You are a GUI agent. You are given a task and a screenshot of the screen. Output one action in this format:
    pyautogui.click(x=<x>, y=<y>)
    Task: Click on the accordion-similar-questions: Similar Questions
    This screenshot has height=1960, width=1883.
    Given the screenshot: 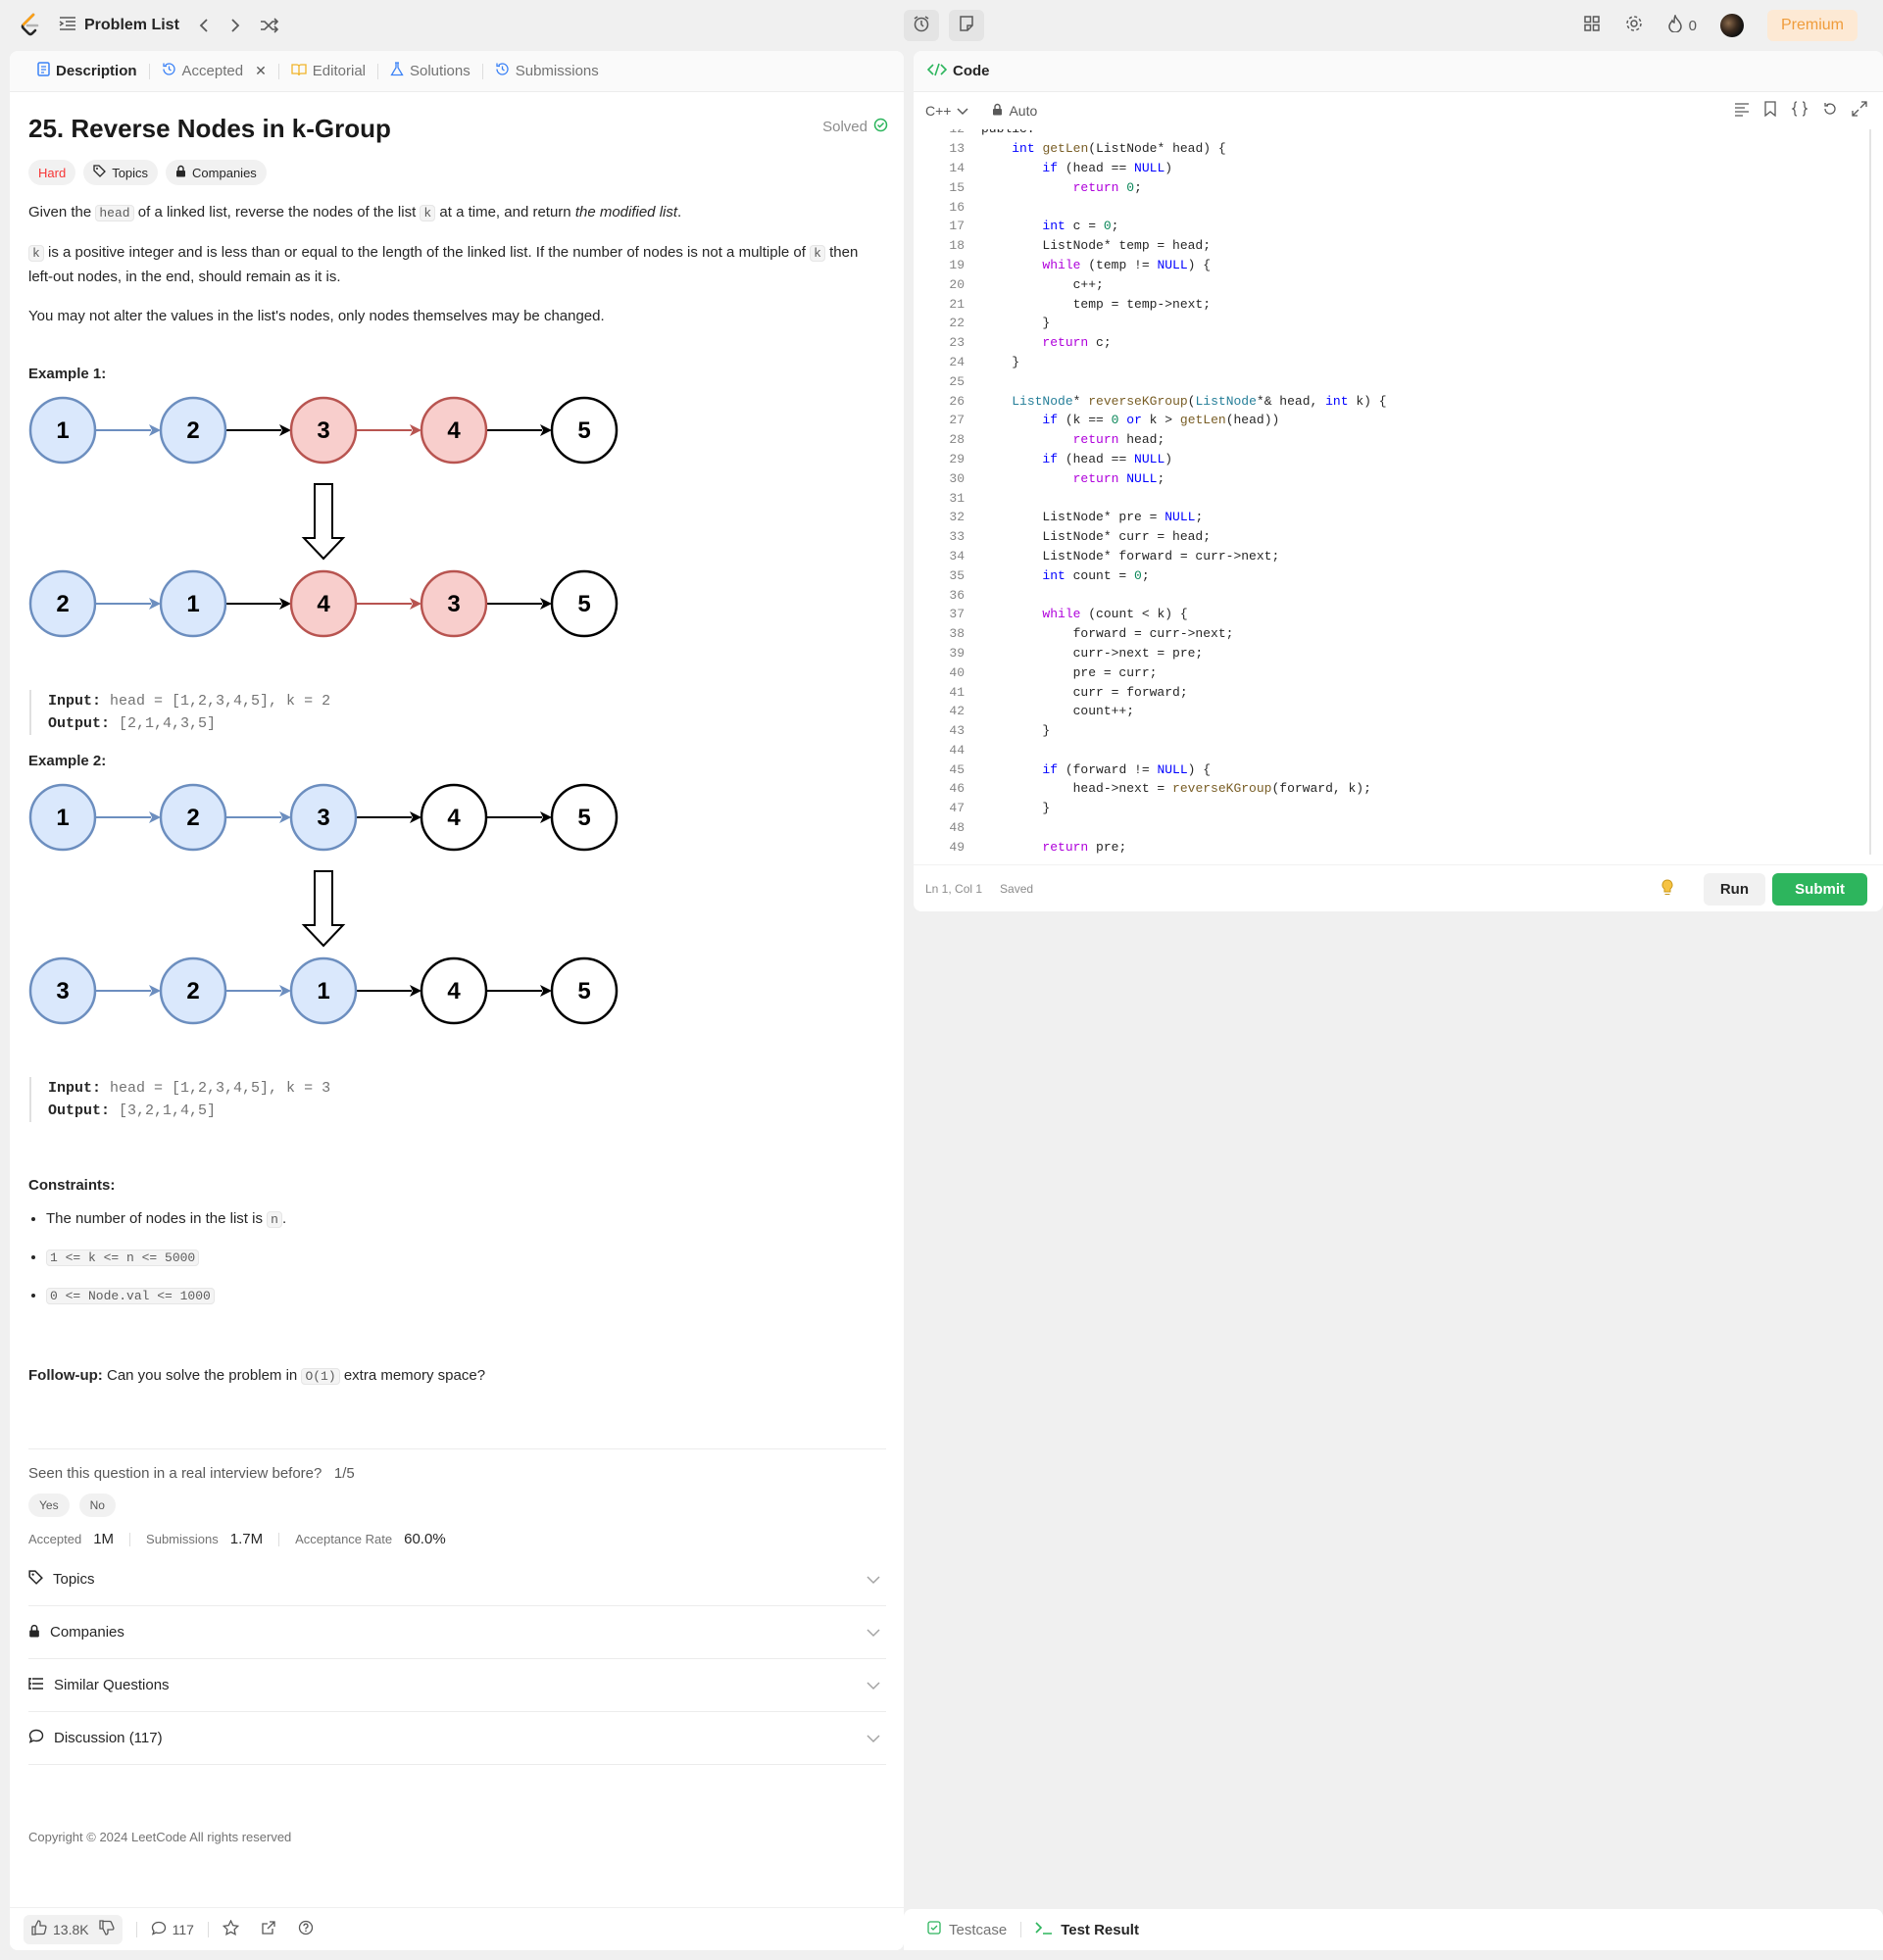 What is the action you would take?
    pyautogui.click(x=457, y=1685)
    